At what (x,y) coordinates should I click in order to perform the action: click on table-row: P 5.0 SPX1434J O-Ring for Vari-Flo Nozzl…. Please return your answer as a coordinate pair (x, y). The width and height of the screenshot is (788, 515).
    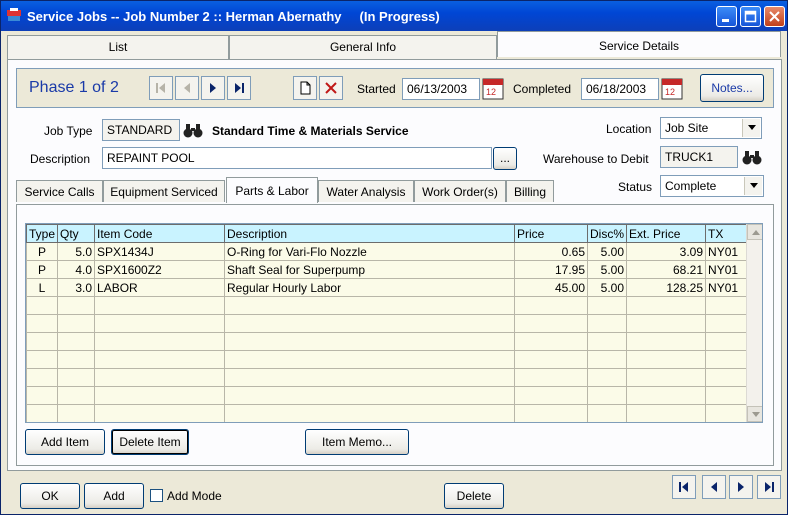
    Looking at the image, I should click on (387, 251).